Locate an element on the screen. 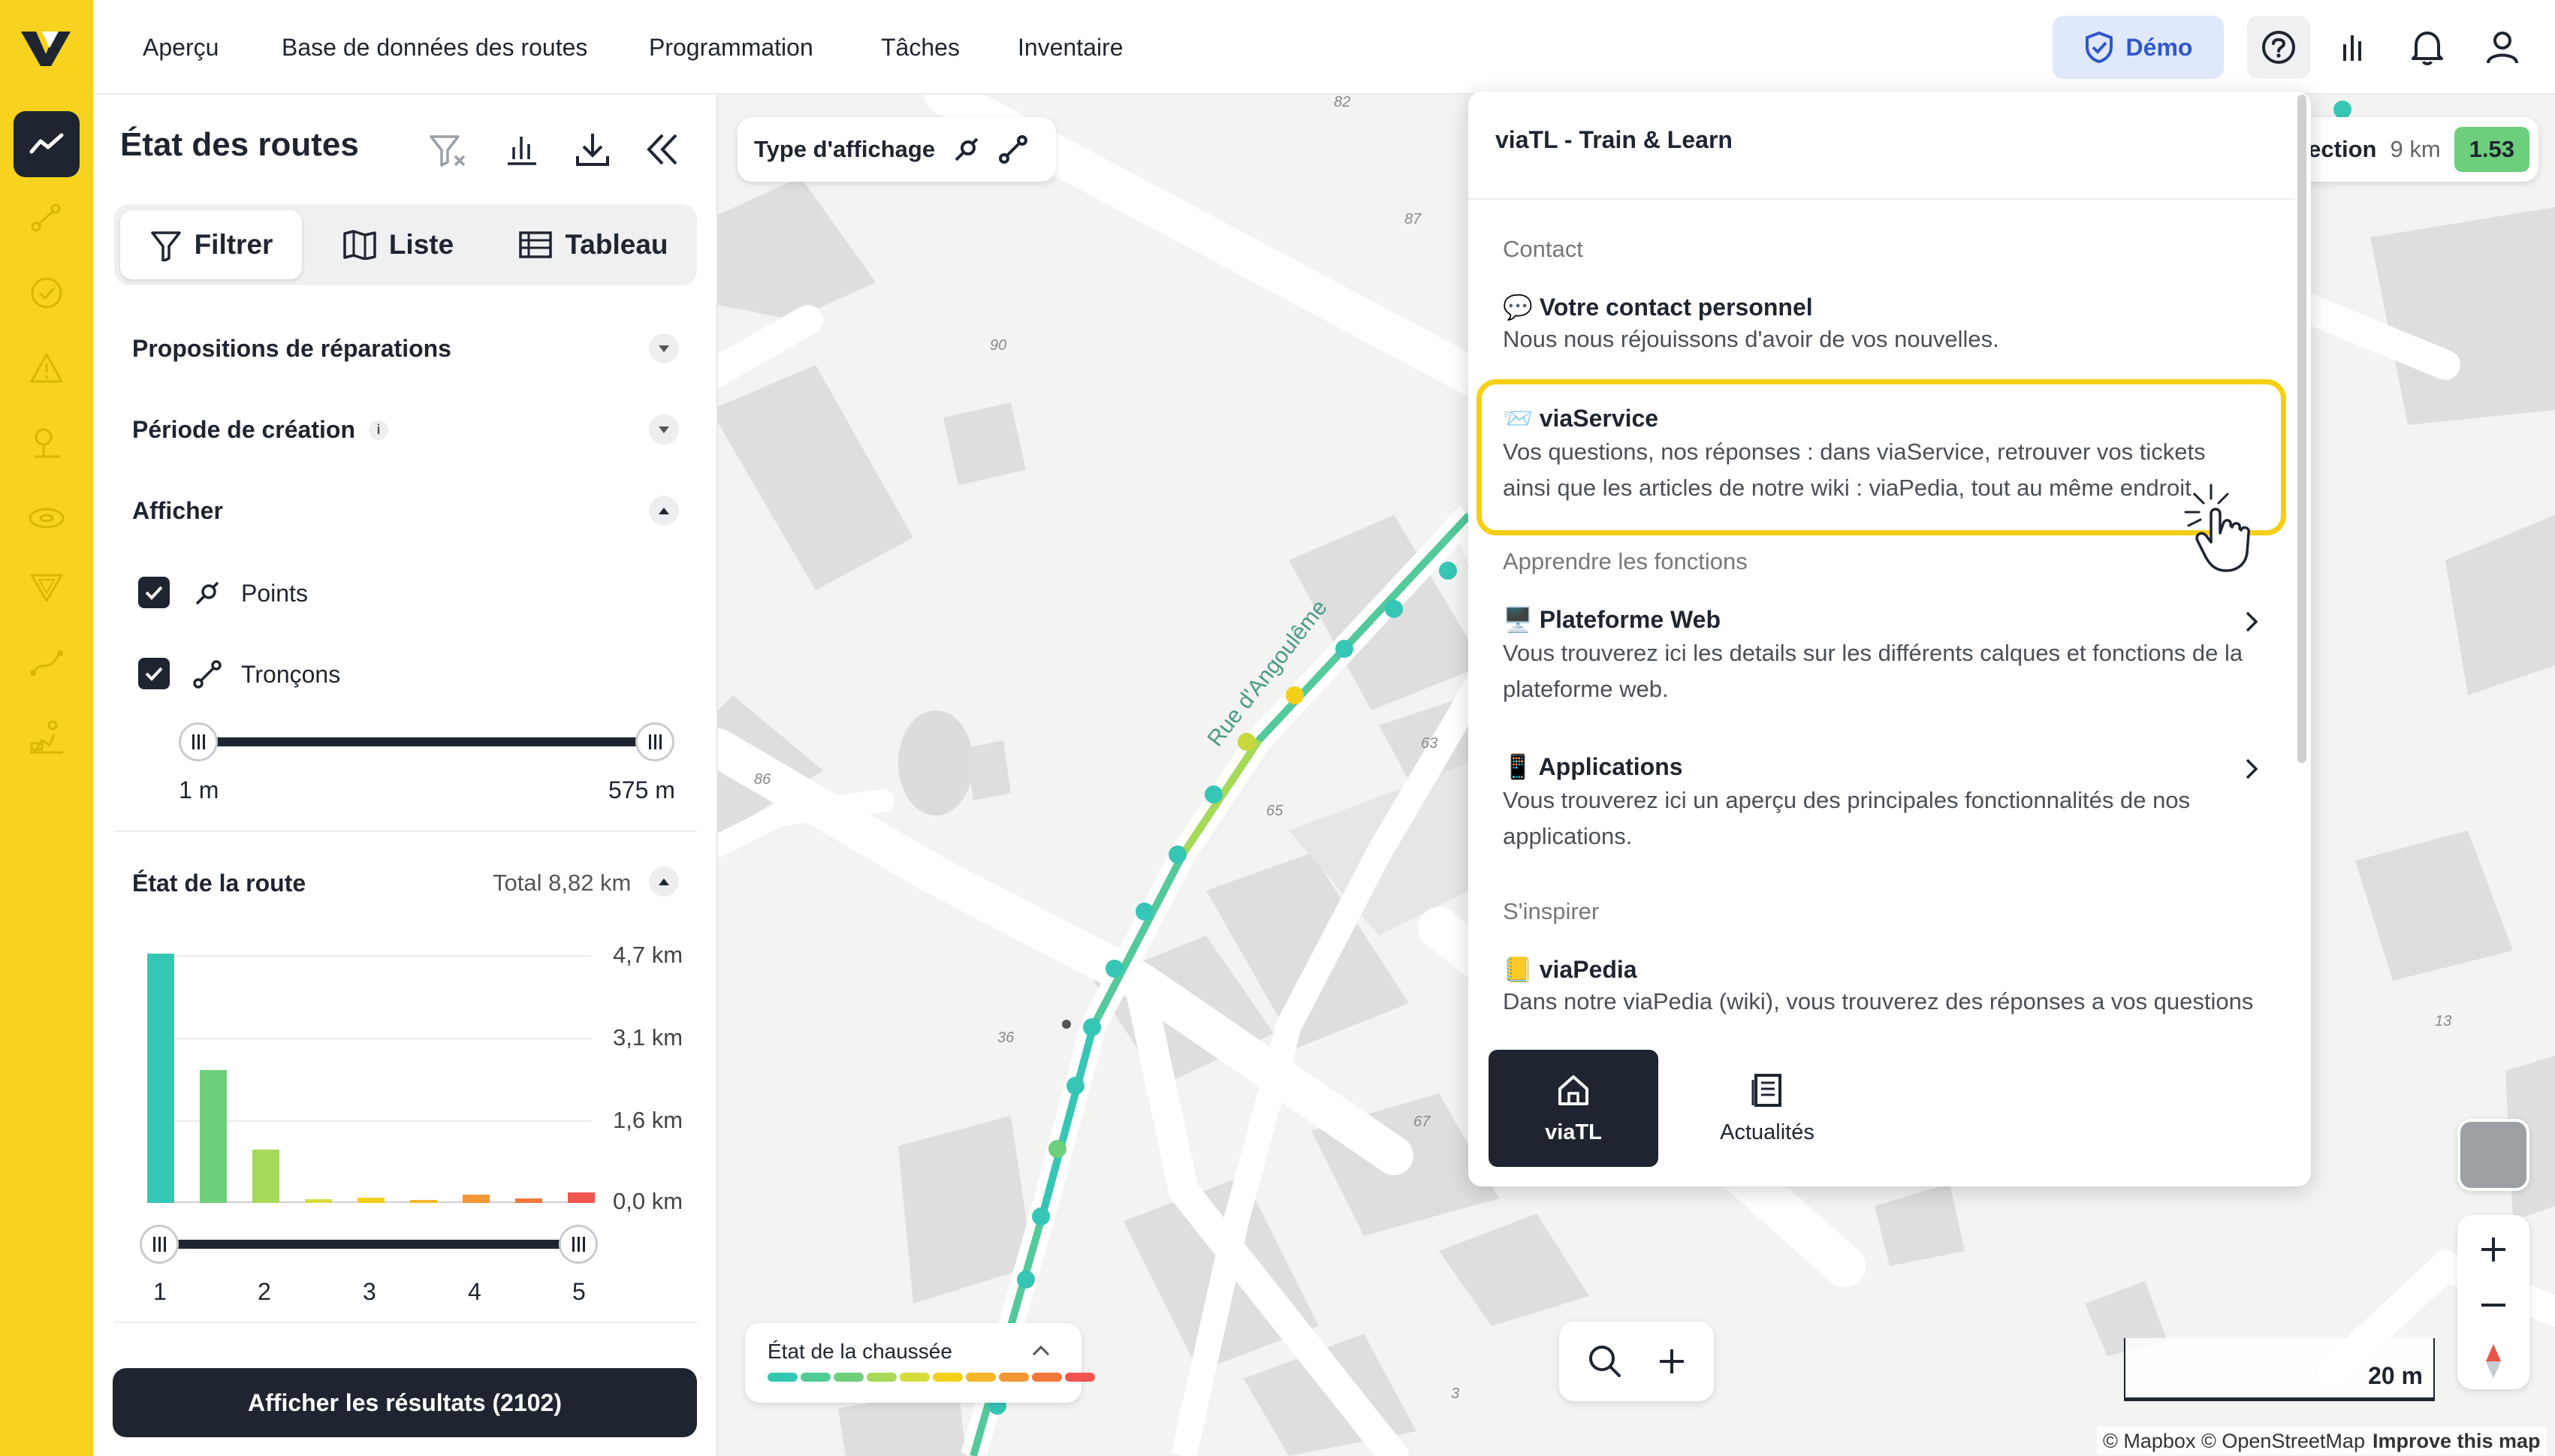 The height and width of the screenshot is (1456, 2555). nav-programmation: Programmation is located at coordinates (731, 47).